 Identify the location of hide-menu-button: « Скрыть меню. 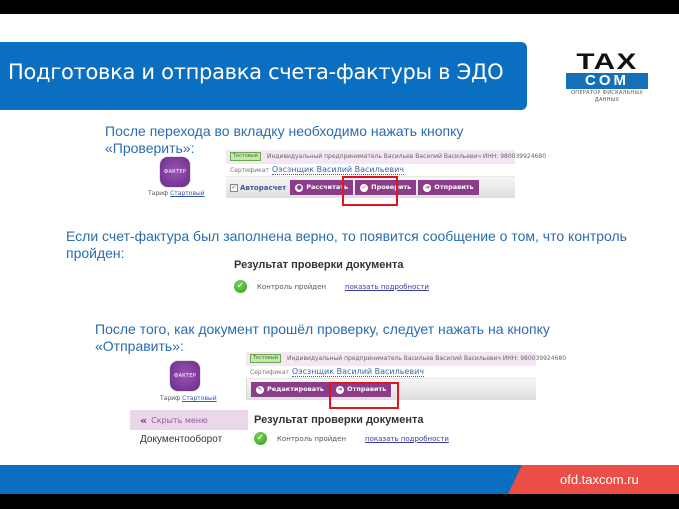
(189, 420).